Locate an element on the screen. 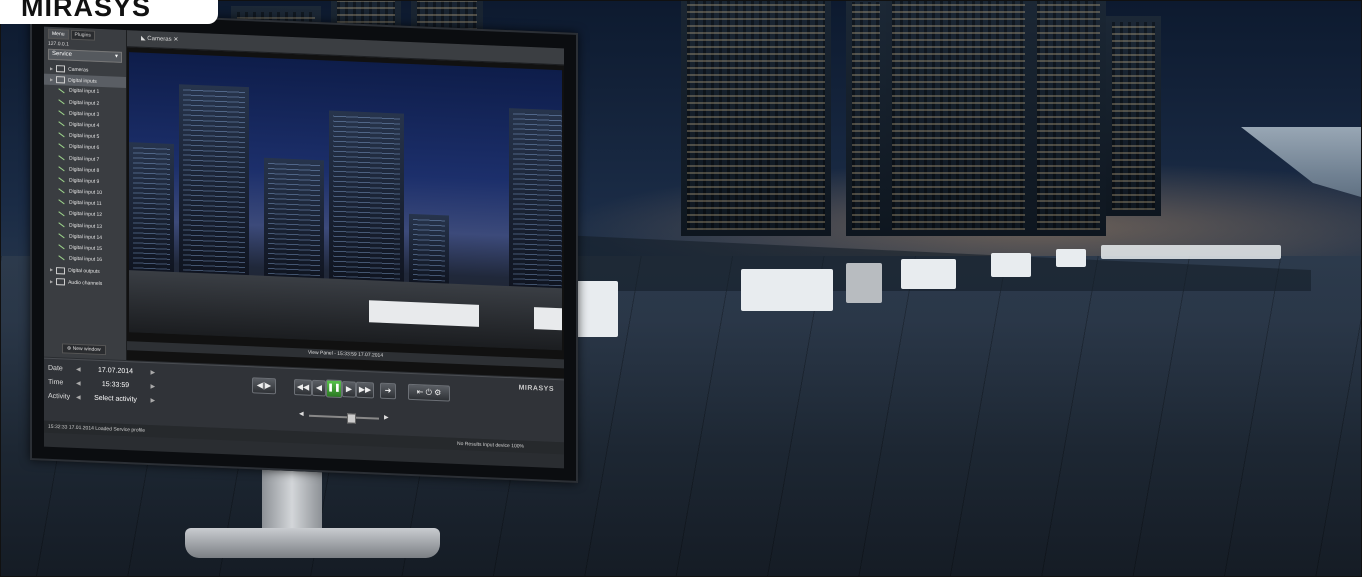 The height and width of the screenshot is (577, 1362). next-time-icon: ▶ is located at coordinates (152, 387).